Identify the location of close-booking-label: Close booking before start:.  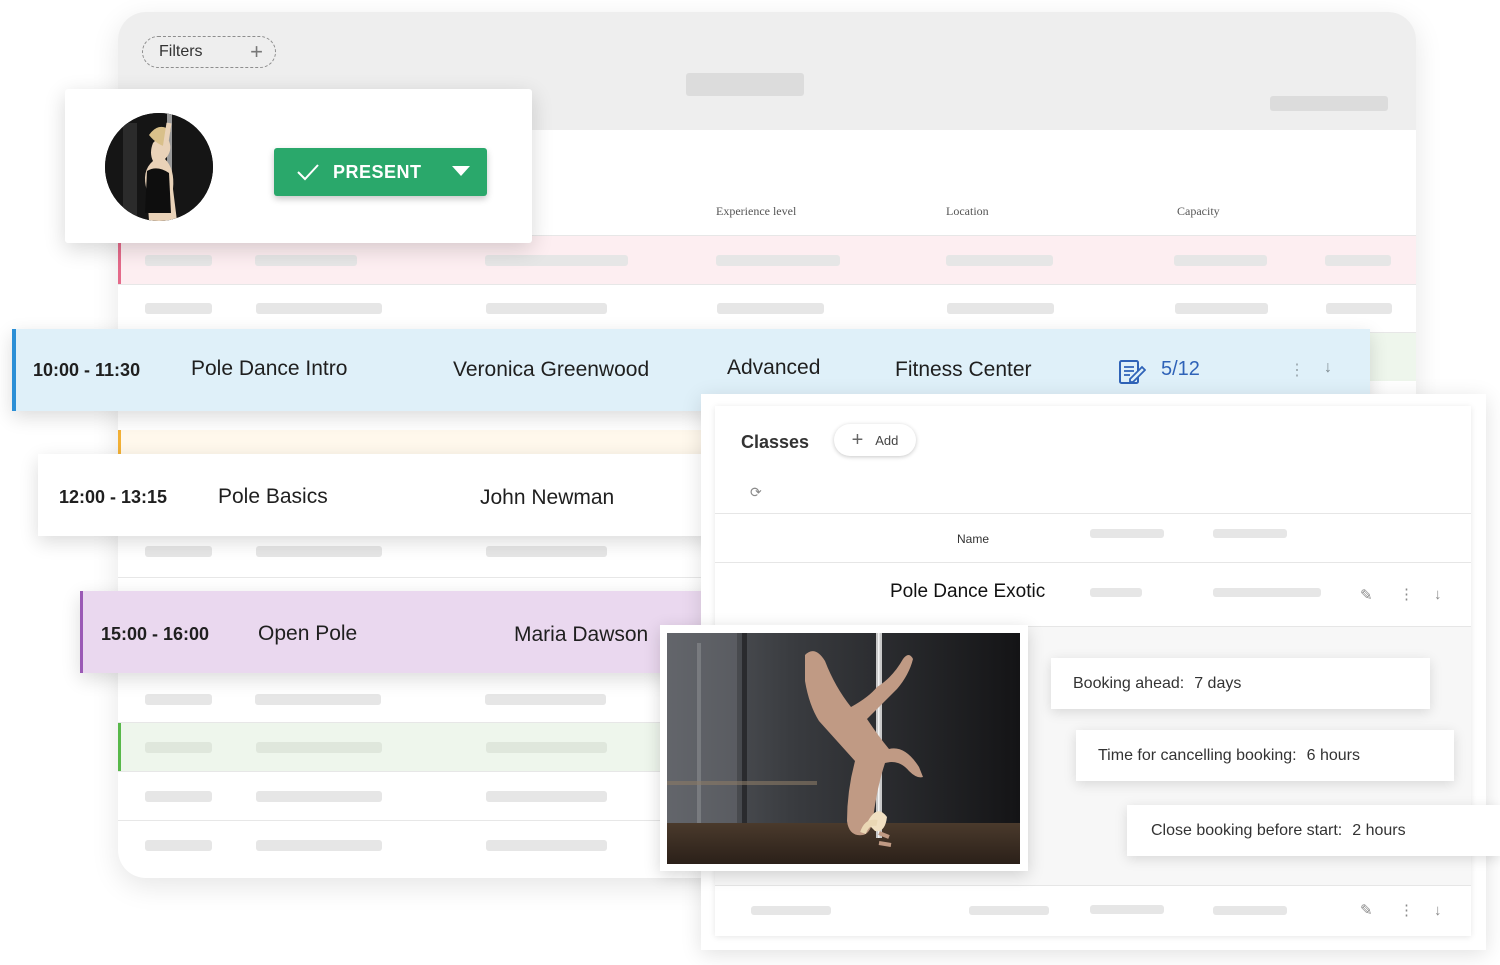
(1247, 830).